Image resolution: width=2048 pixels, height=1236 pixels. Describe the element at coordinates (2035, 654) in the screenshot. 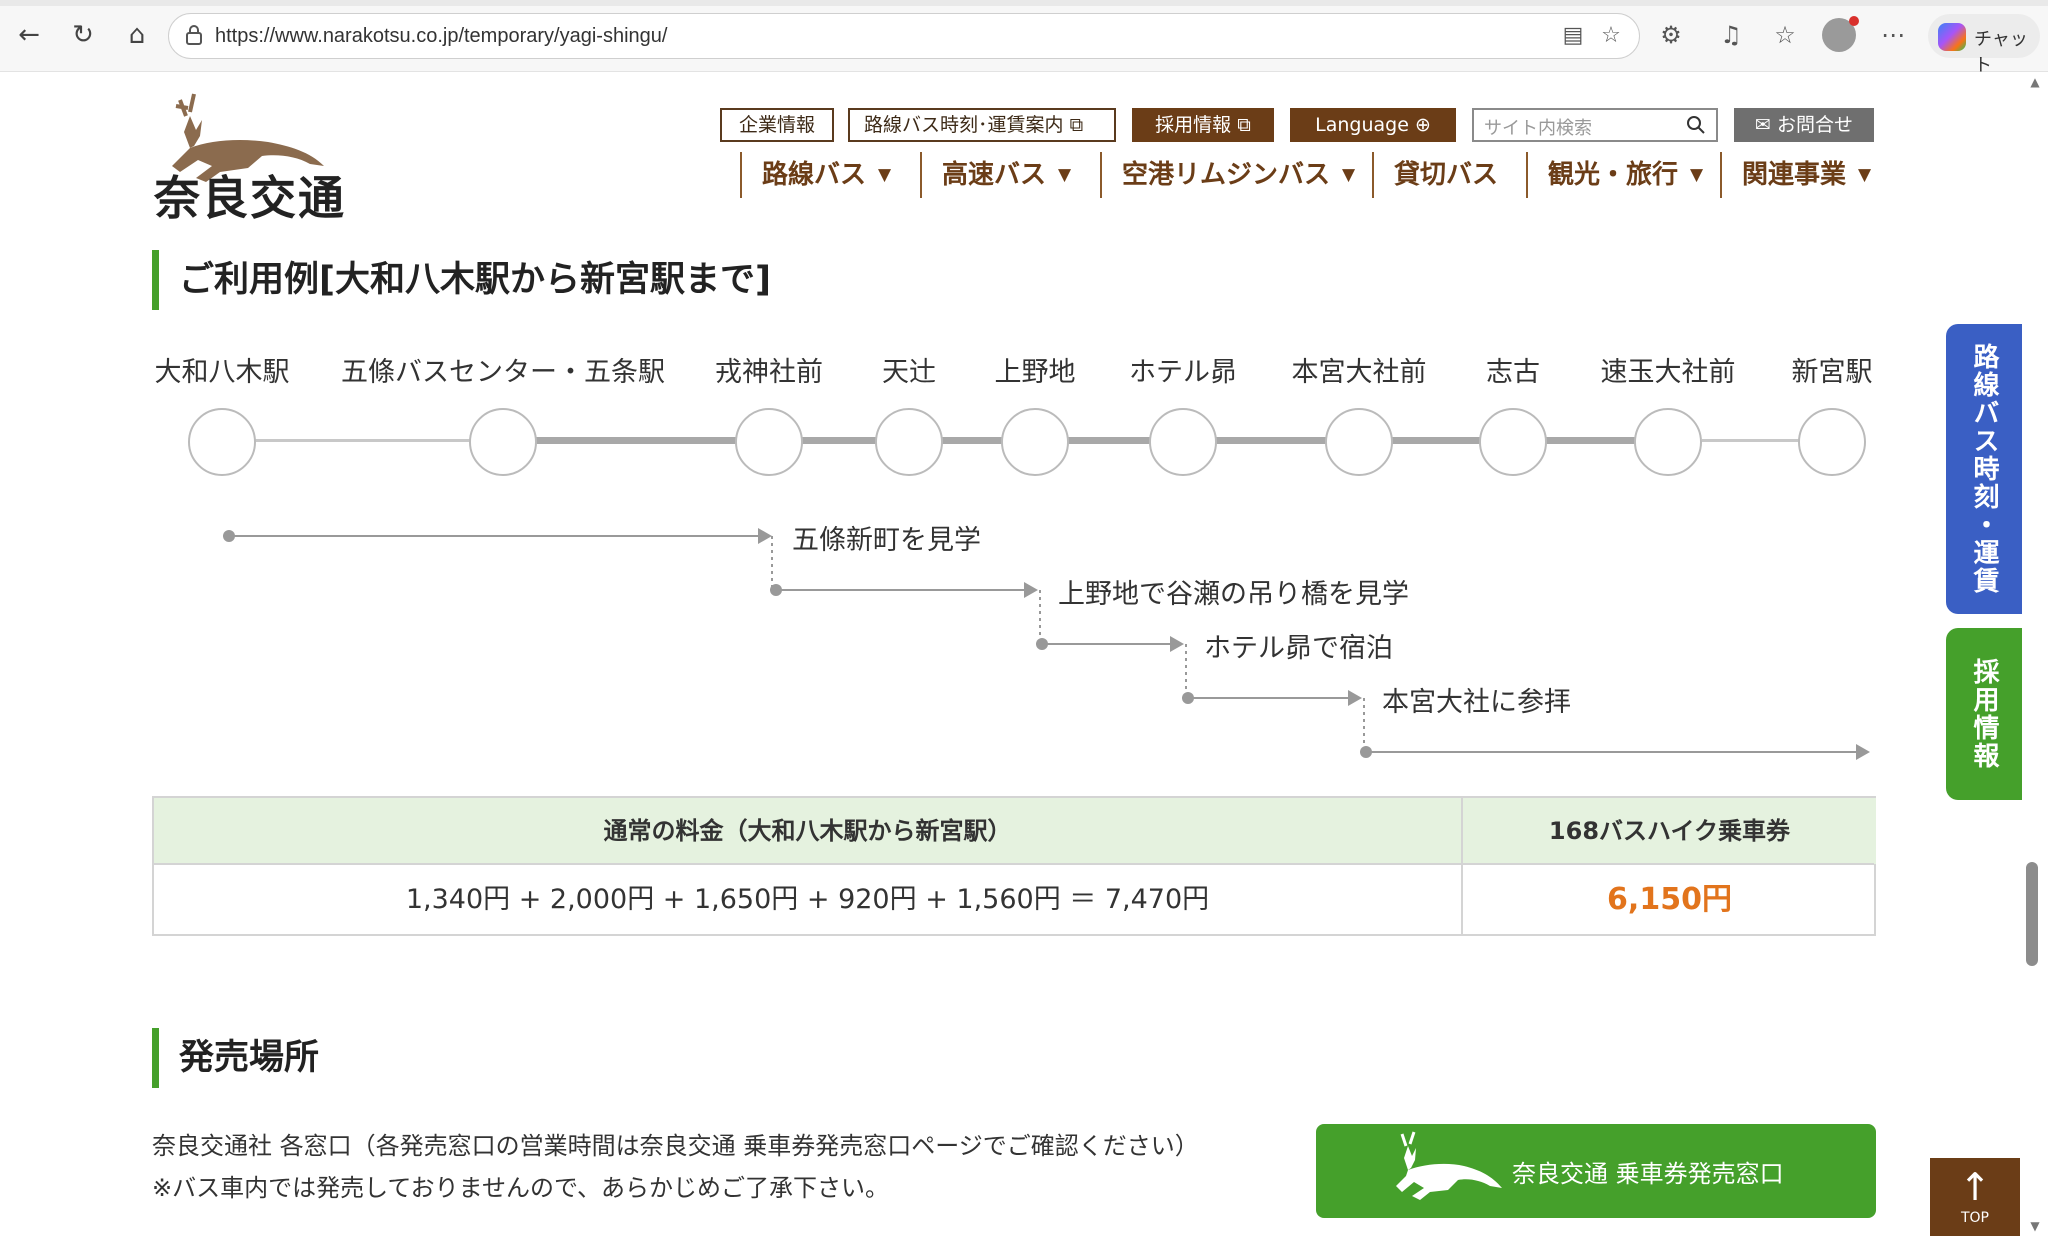

I see `scrollbar-track` at that location.